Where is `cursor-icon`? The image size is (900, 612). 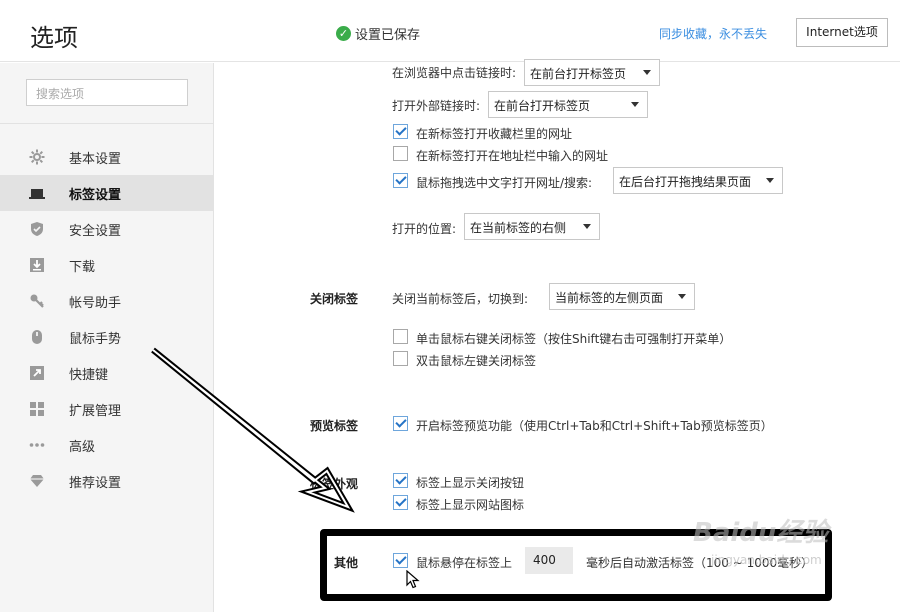 cursor-icon is located at coordinates (413, 579).